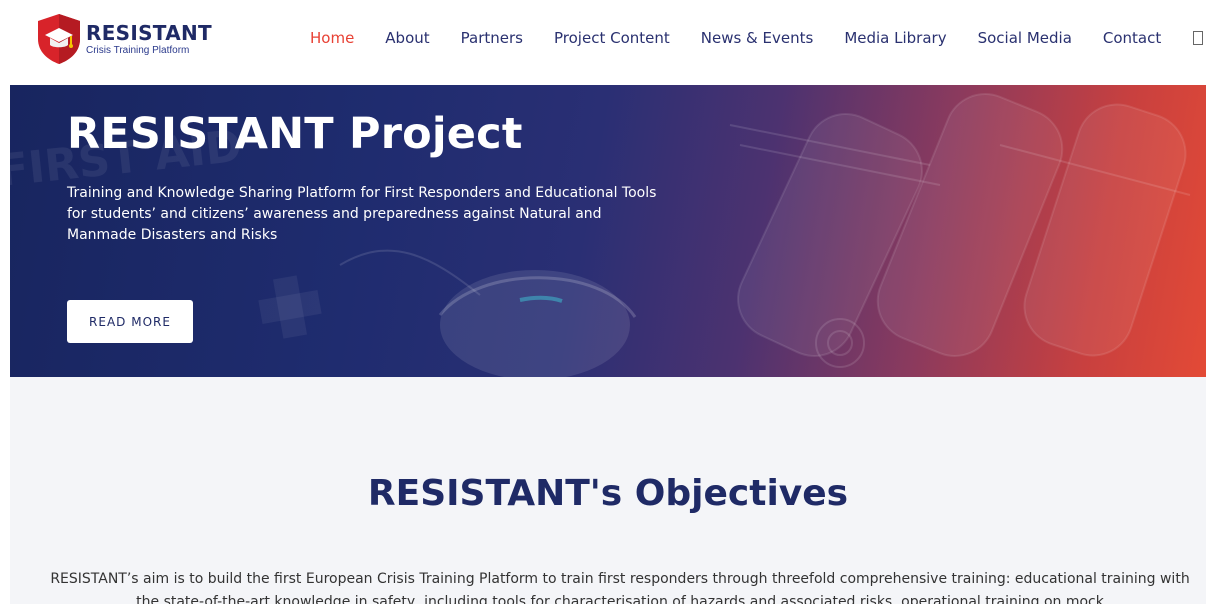  What do you see at coordinates (130, 321) in the screenshot?
I see `read-more-button: READ MORE` at bounding box center [130, 321].